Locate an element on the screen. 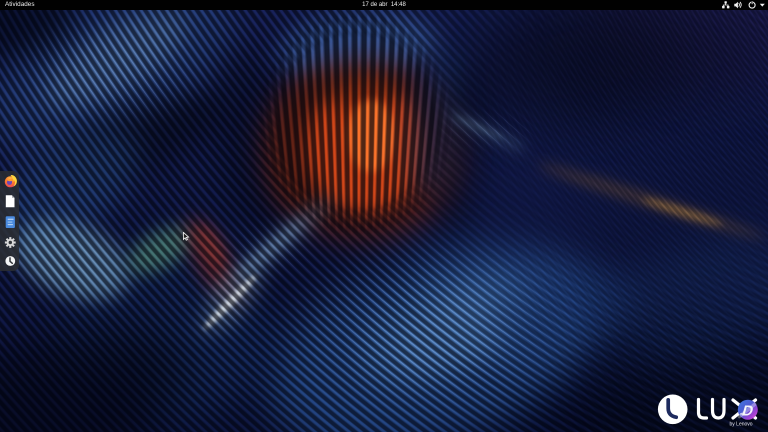  svg-text: by Lenovo is located at coordinates (741, 425).